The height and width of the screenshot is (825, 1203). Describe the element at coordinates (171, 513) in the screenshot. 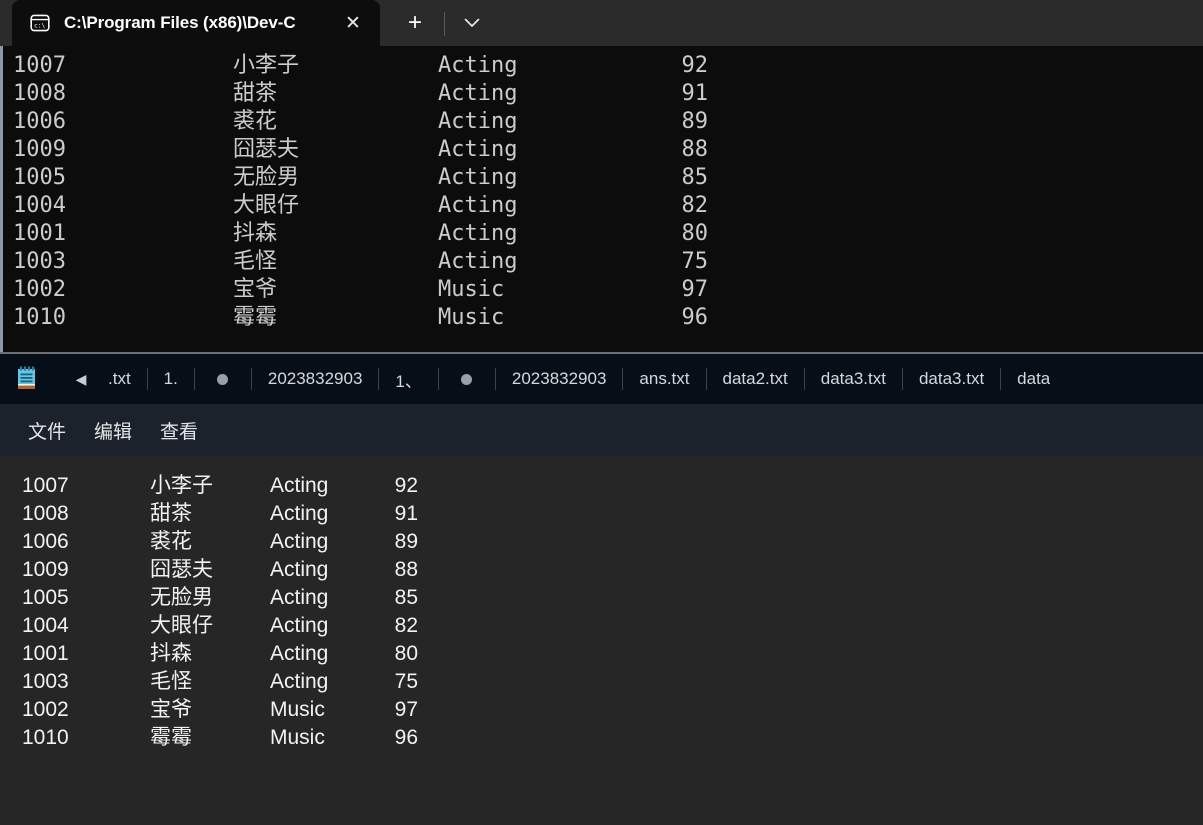

I see `notepad-cell-name: 甜茶` at that location.